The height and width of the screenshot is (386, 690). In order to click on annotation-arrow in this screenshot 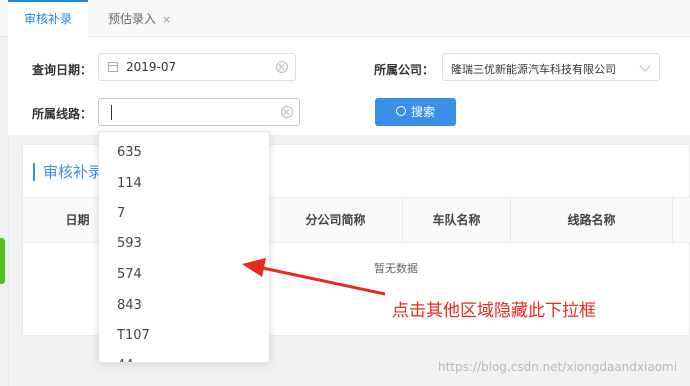, I will do `click(314, 277)`.